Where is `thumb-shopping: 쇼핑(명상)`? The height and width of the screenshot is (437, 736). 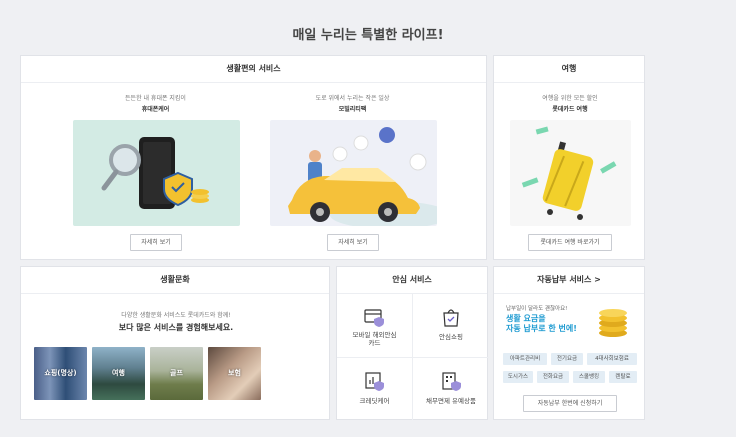
thumb-shopping: 쇼핑(명상) is located at coordinates (60, 373).